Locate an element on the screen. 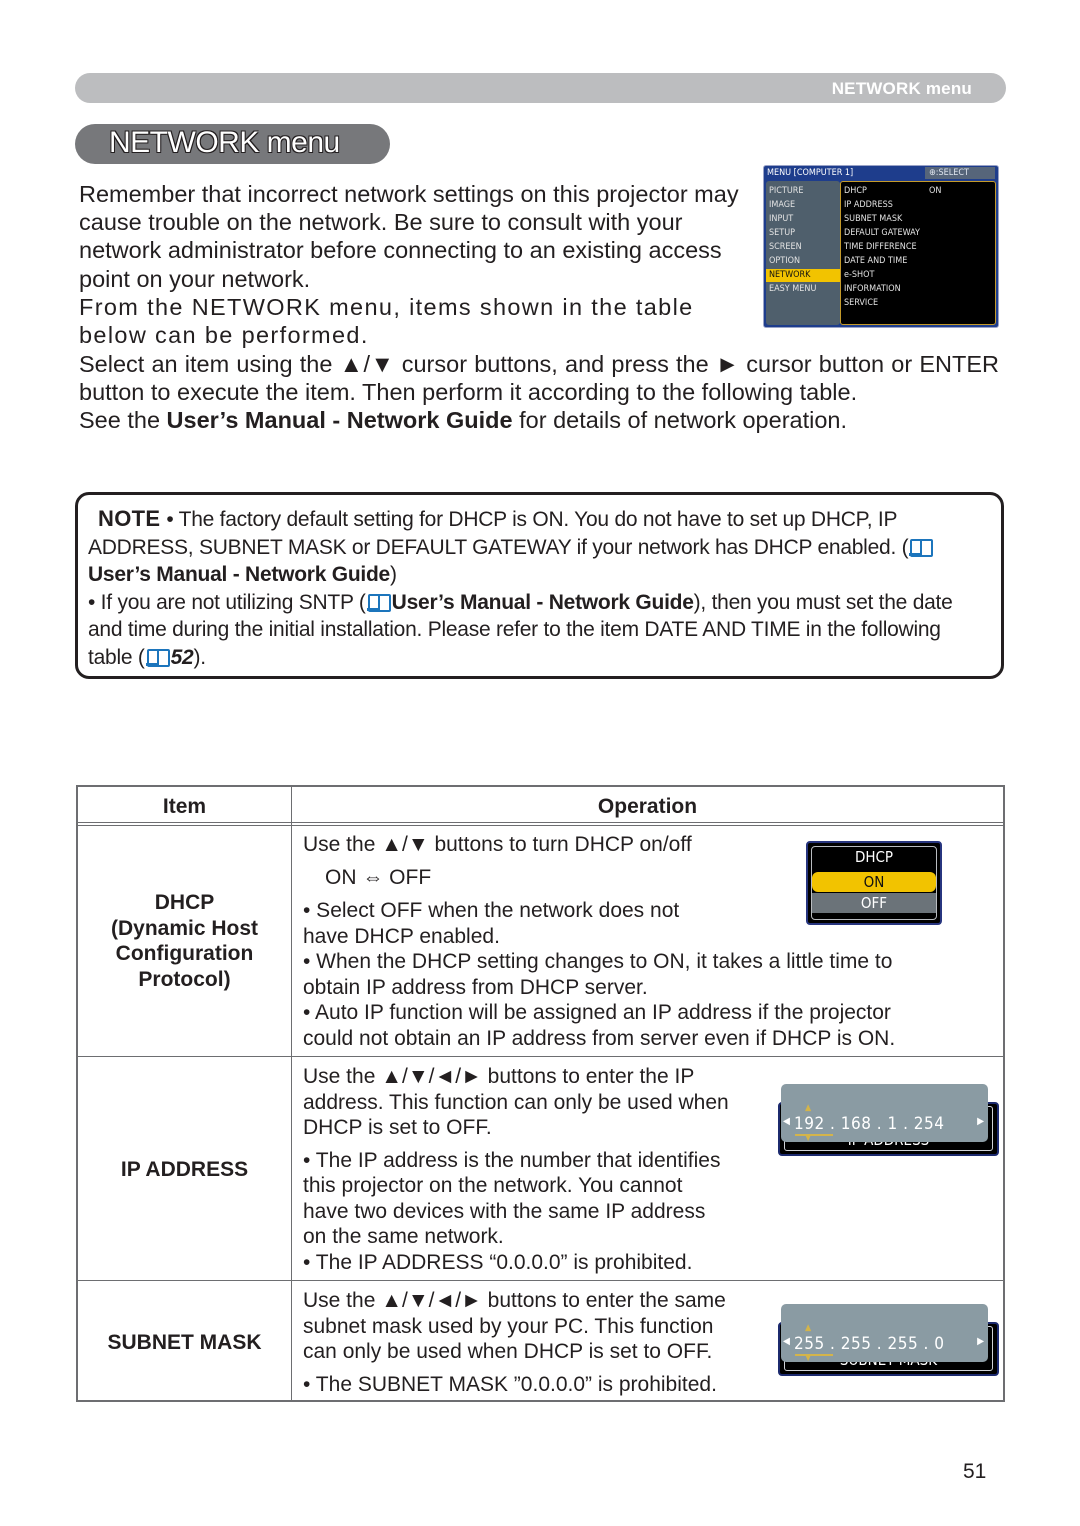 The width and height of the screenshot is (1080, 1526). table-header-item: Item is located at coordinates (184, 806).